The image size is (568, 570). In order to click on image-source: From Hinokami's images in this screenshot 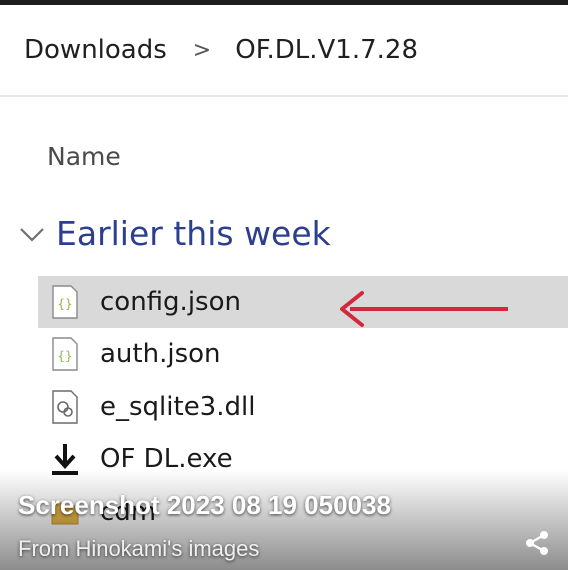, I will do `click(138, 549)`.